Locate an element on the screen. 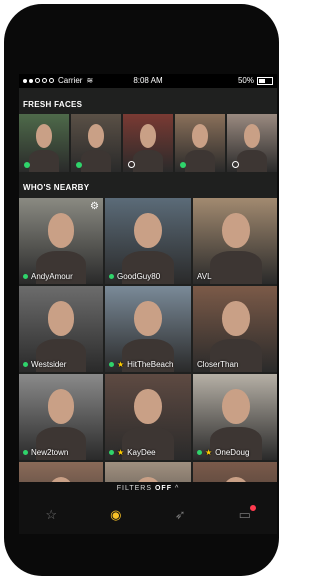 The image size is (320, 580). profile-tile: ★ OneDoug is located at coordinates (235, 417).